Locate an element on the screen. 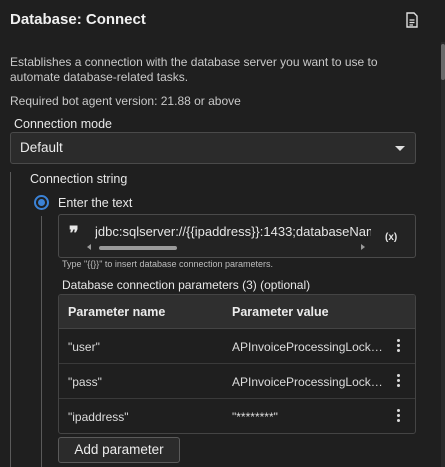 This screenshot has width=445, height=467. group-divider is located at coordinates (10, 319).